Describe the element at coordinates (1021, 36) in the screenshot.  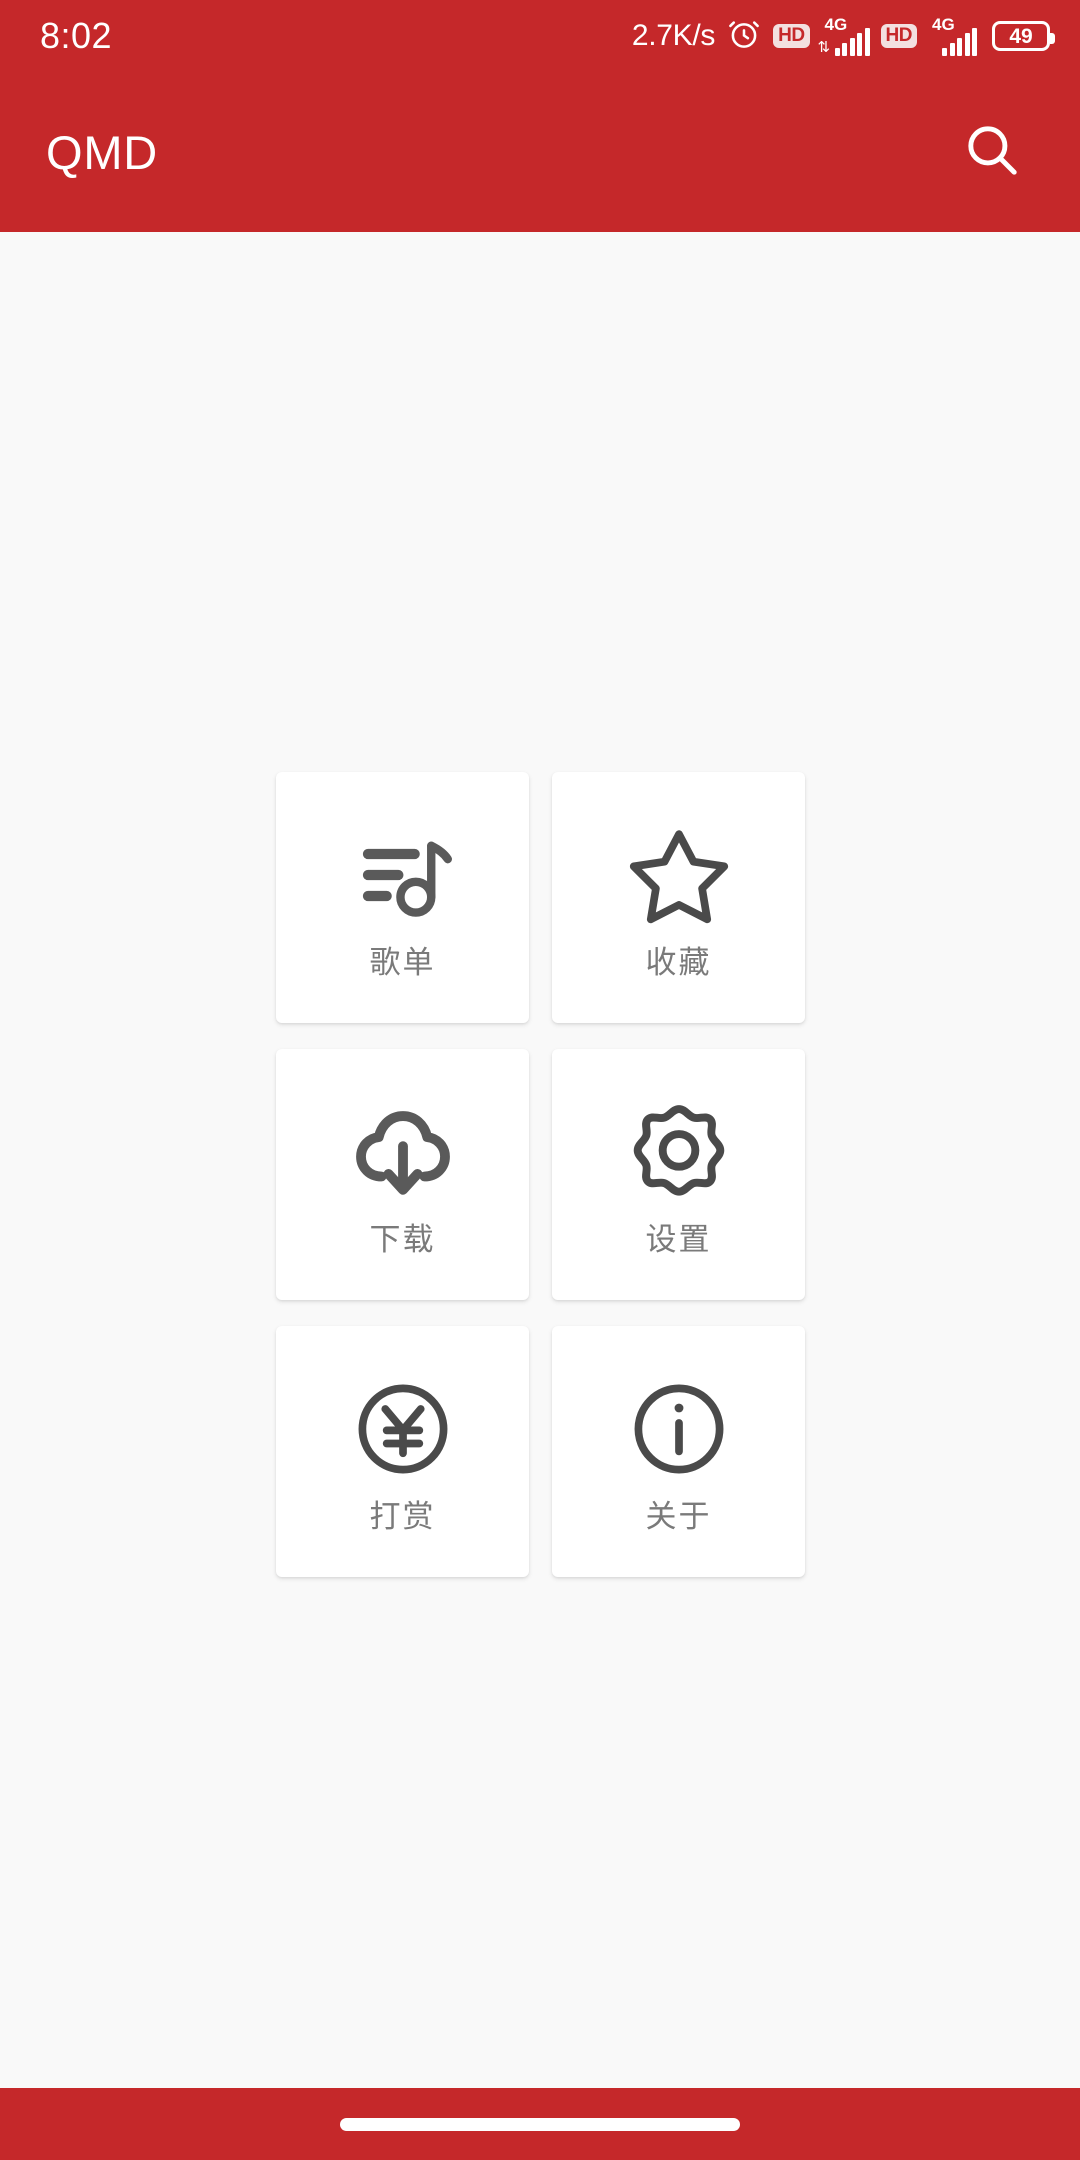
I see `battery-level-text: 49` at that location.